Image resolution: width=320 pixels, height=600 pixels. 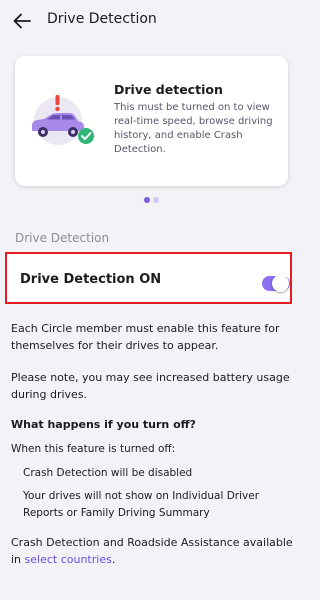 I want to click on drive-detection-switch, so click(x=276, y=283).